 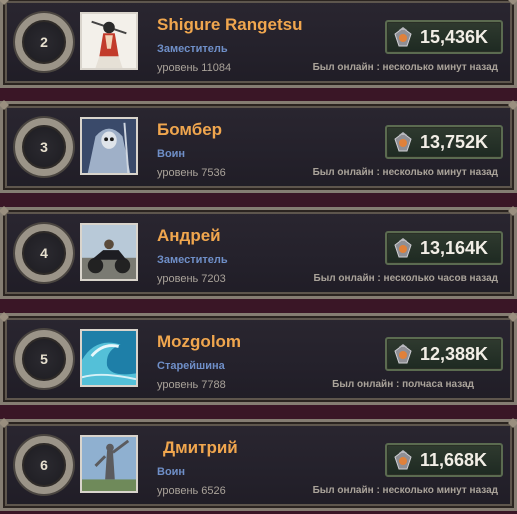 I want to click on grim-reaper-avatar, so click(x=109, y=146).